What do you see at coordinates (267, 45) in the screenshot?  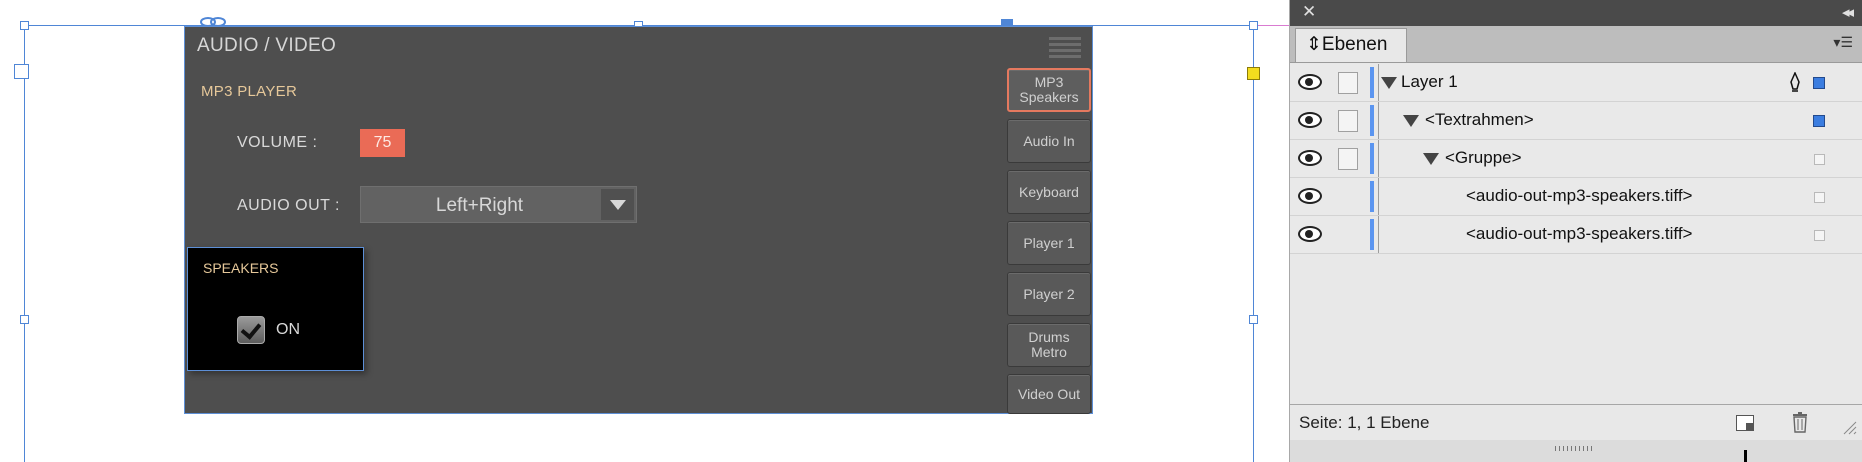 I see `screen-title: AUDIO / VIDEO` at bounding box center [267, 45].